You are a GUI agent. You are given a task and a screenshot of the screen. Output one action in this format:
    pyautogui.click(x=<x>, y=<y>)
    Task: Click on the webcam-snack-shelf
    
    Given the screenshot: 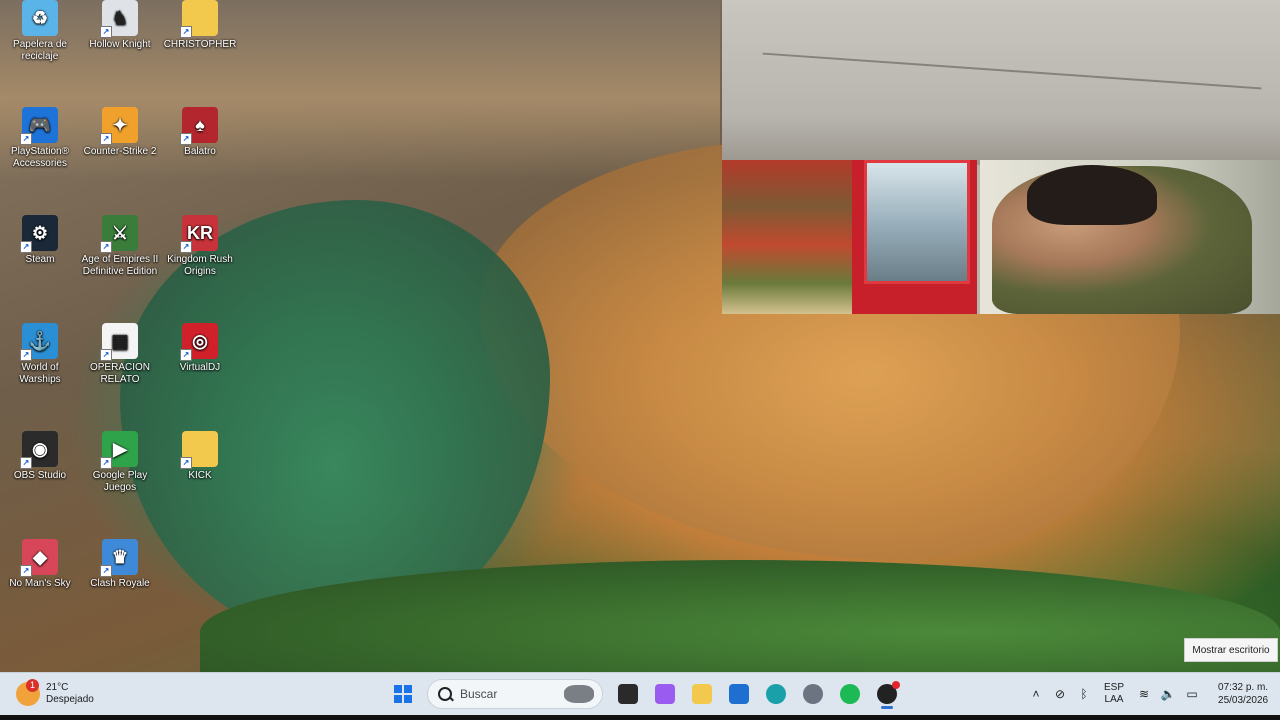 What is the action you would take?
    pyautogui.click(x=789, y=237)
    